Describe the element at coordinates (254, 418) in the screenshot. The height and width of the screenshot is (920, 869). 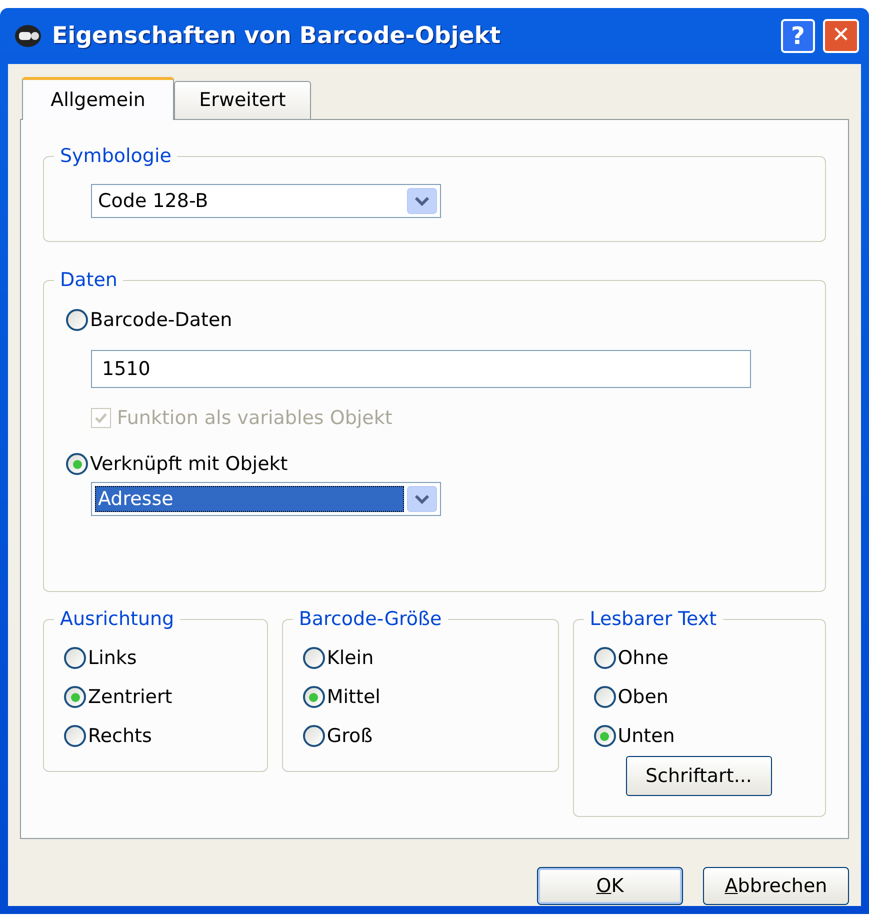
I see `checkbox-label: Funktion als variables Objekt` at that location.